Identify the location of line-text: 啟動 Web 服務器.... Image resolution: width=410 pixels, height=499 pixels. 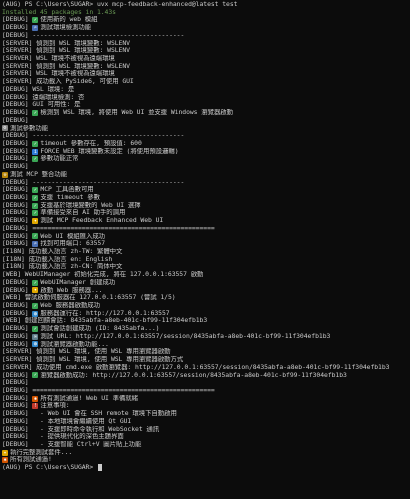
(71, 290).